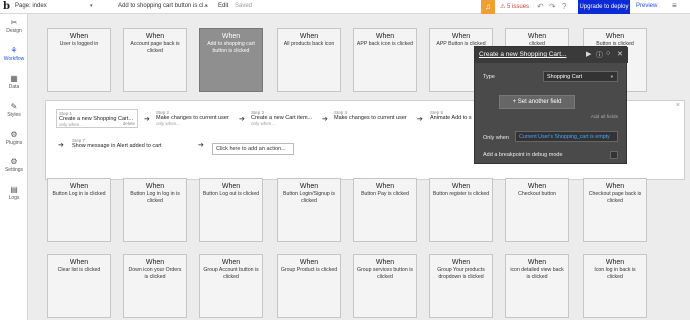 The height and width of the screenshot is (320, 690). What do you see at coordinates (620, 54) in the screenshot?
I see `close-icon: ✕` at bounding box center [620, 54].